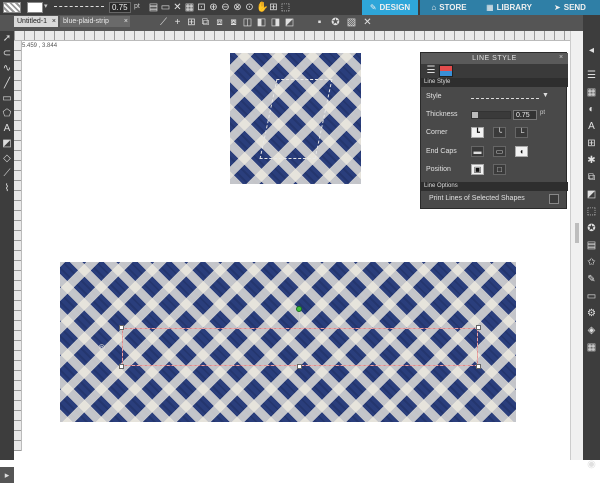 This screenshot has height=483, width=600. I want to click on new-file-icon: ▤, so click(153, 7).